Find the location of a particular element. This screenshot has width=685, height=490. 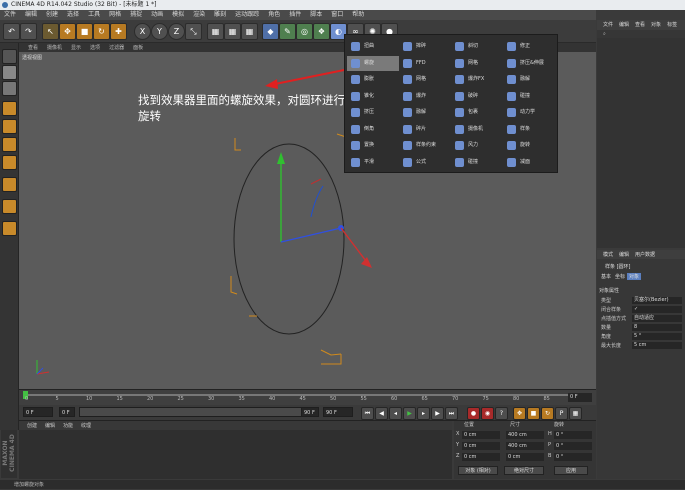

attribute-menu-item-1: 编辑 is located at coordinates (624, 255).